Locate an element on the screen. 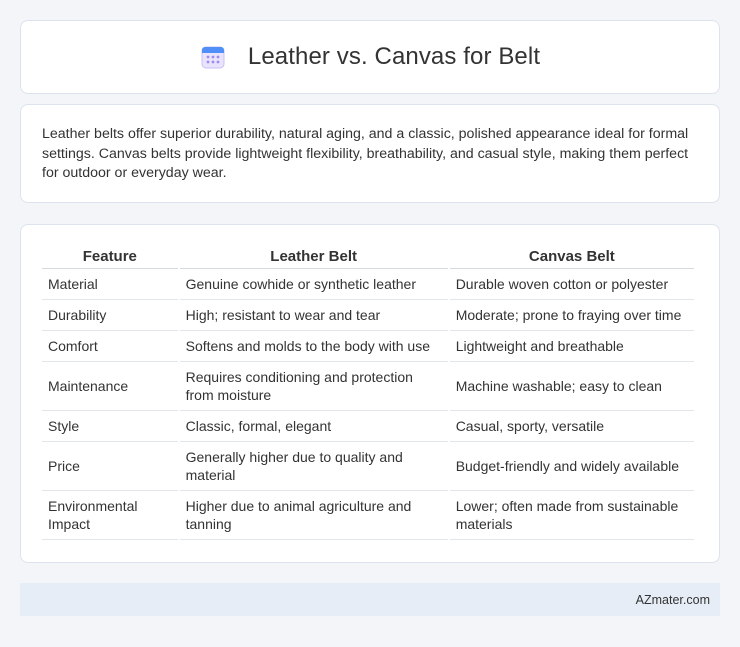  leather-cell: Softens and molds to the body with use is located at coordinates (313, 346).